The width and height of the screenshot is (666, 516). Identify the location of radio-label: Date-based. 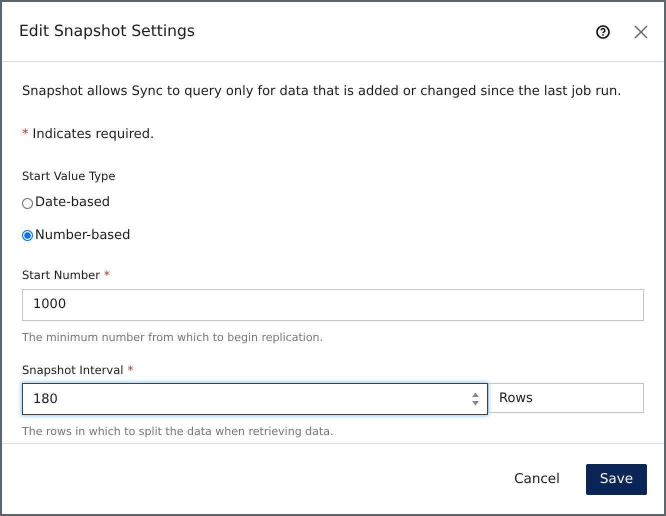
(72, 203).